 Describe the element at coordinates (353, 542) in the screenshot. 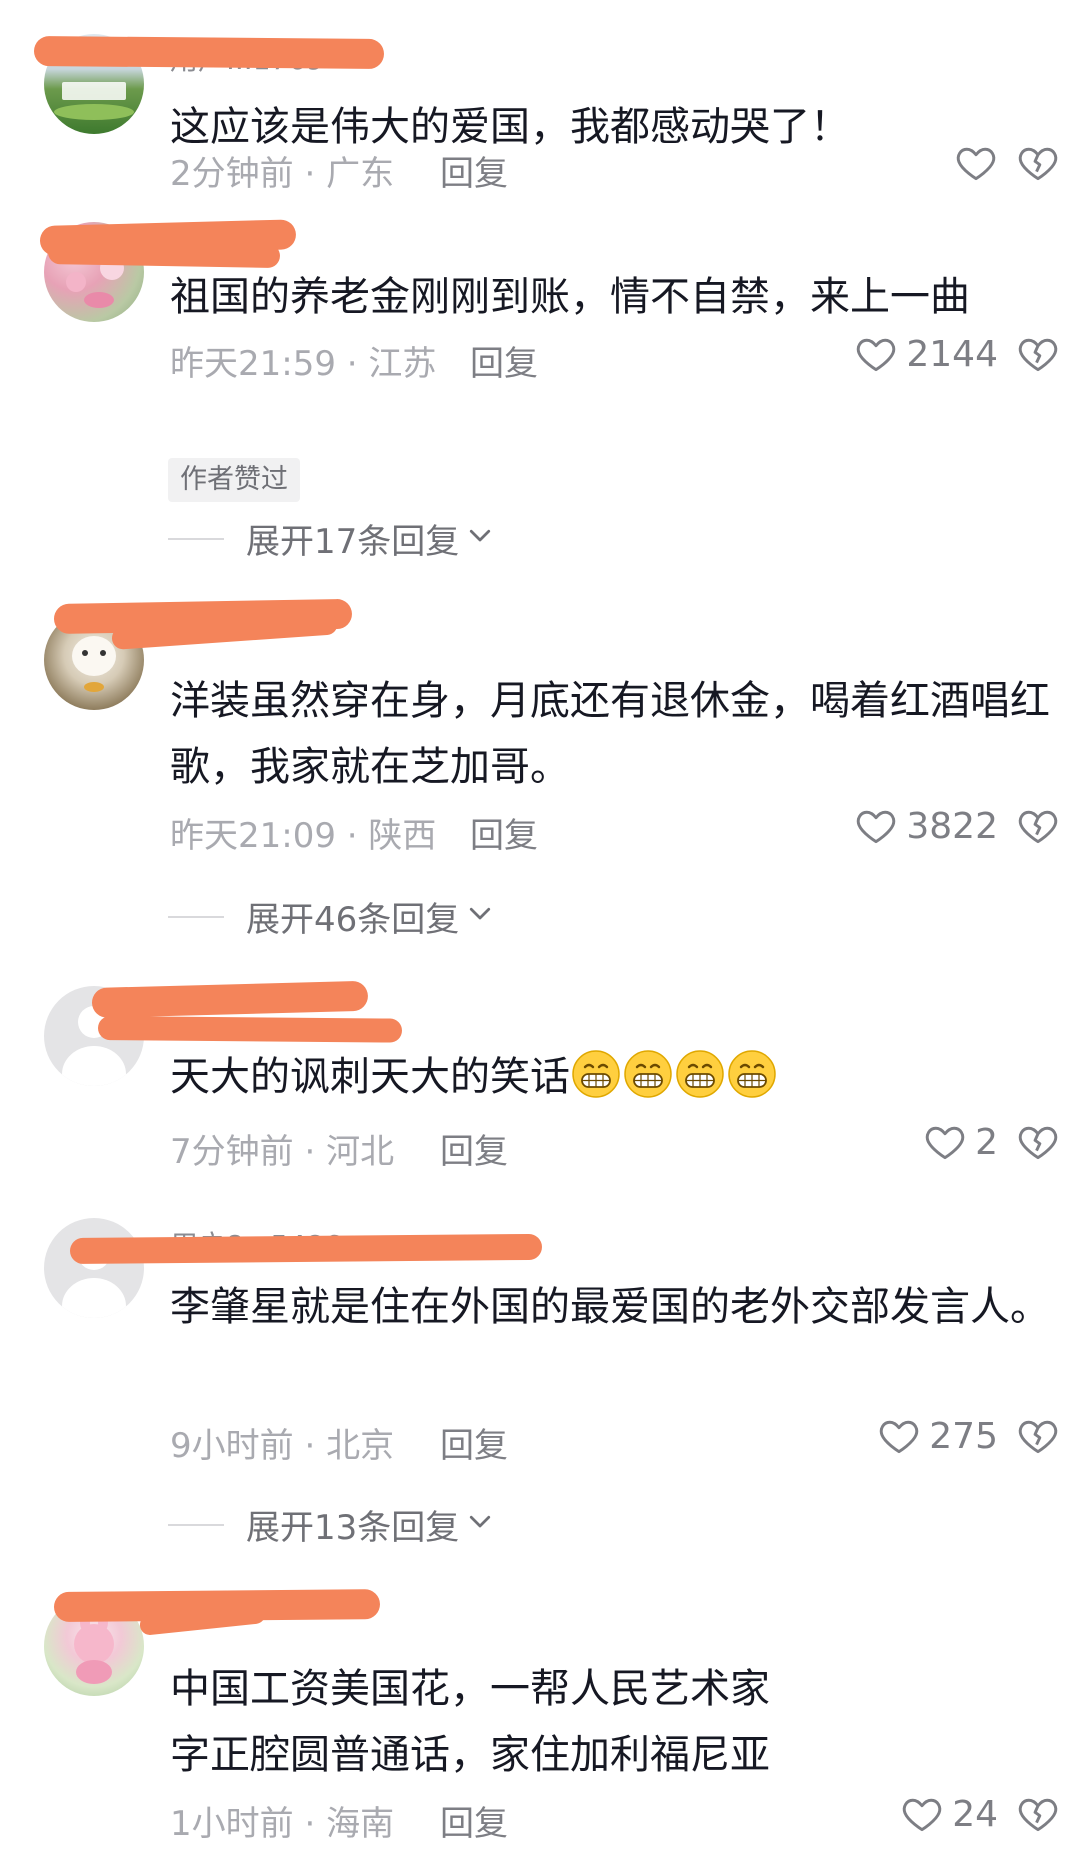

I see `expand-replies-label: 展开17条回复` at that location.